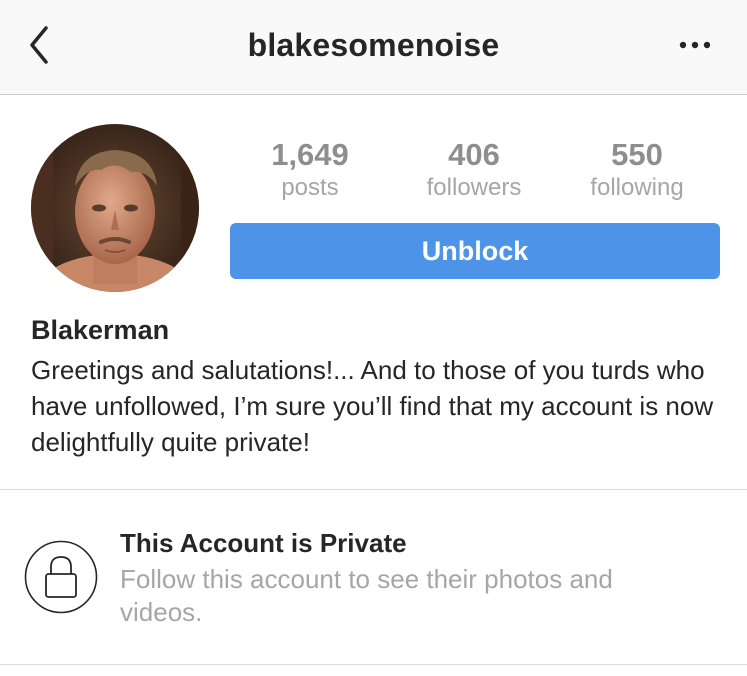 The height and width of the screenshot is (676, 747). I want to click on following-count: 550 following, so click(637, 171).